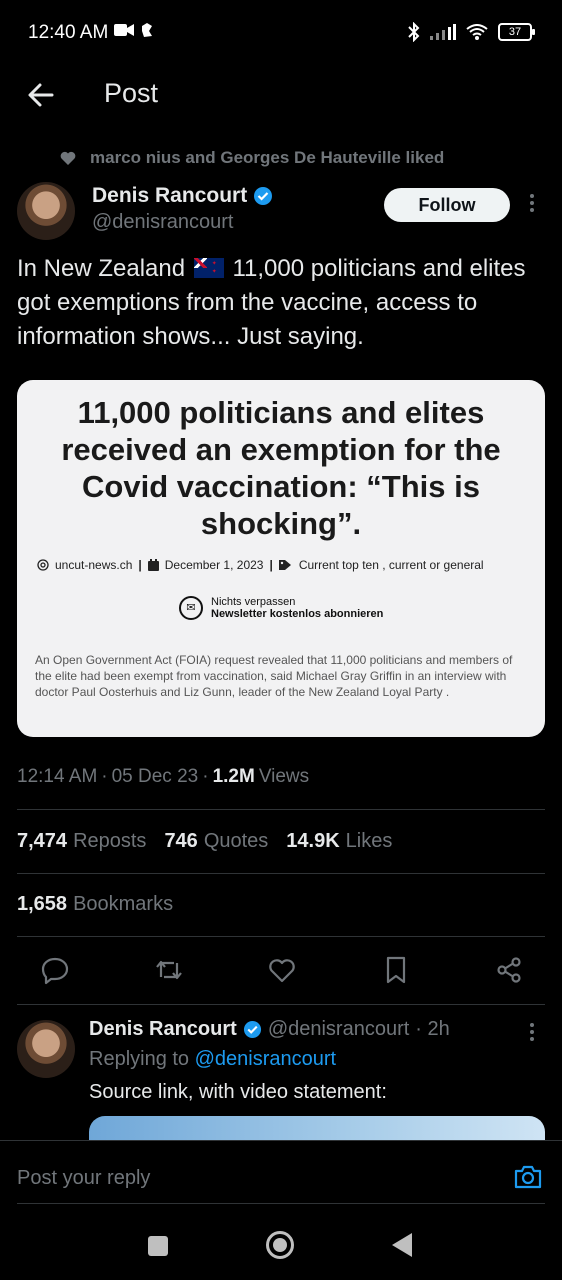 The height and width of the screenshot is (1280, 562). What do you see at coordinates (182, 222) in the screenshot?
I see `author-handle: @denisrancourt` at bounding box center [182, 222].